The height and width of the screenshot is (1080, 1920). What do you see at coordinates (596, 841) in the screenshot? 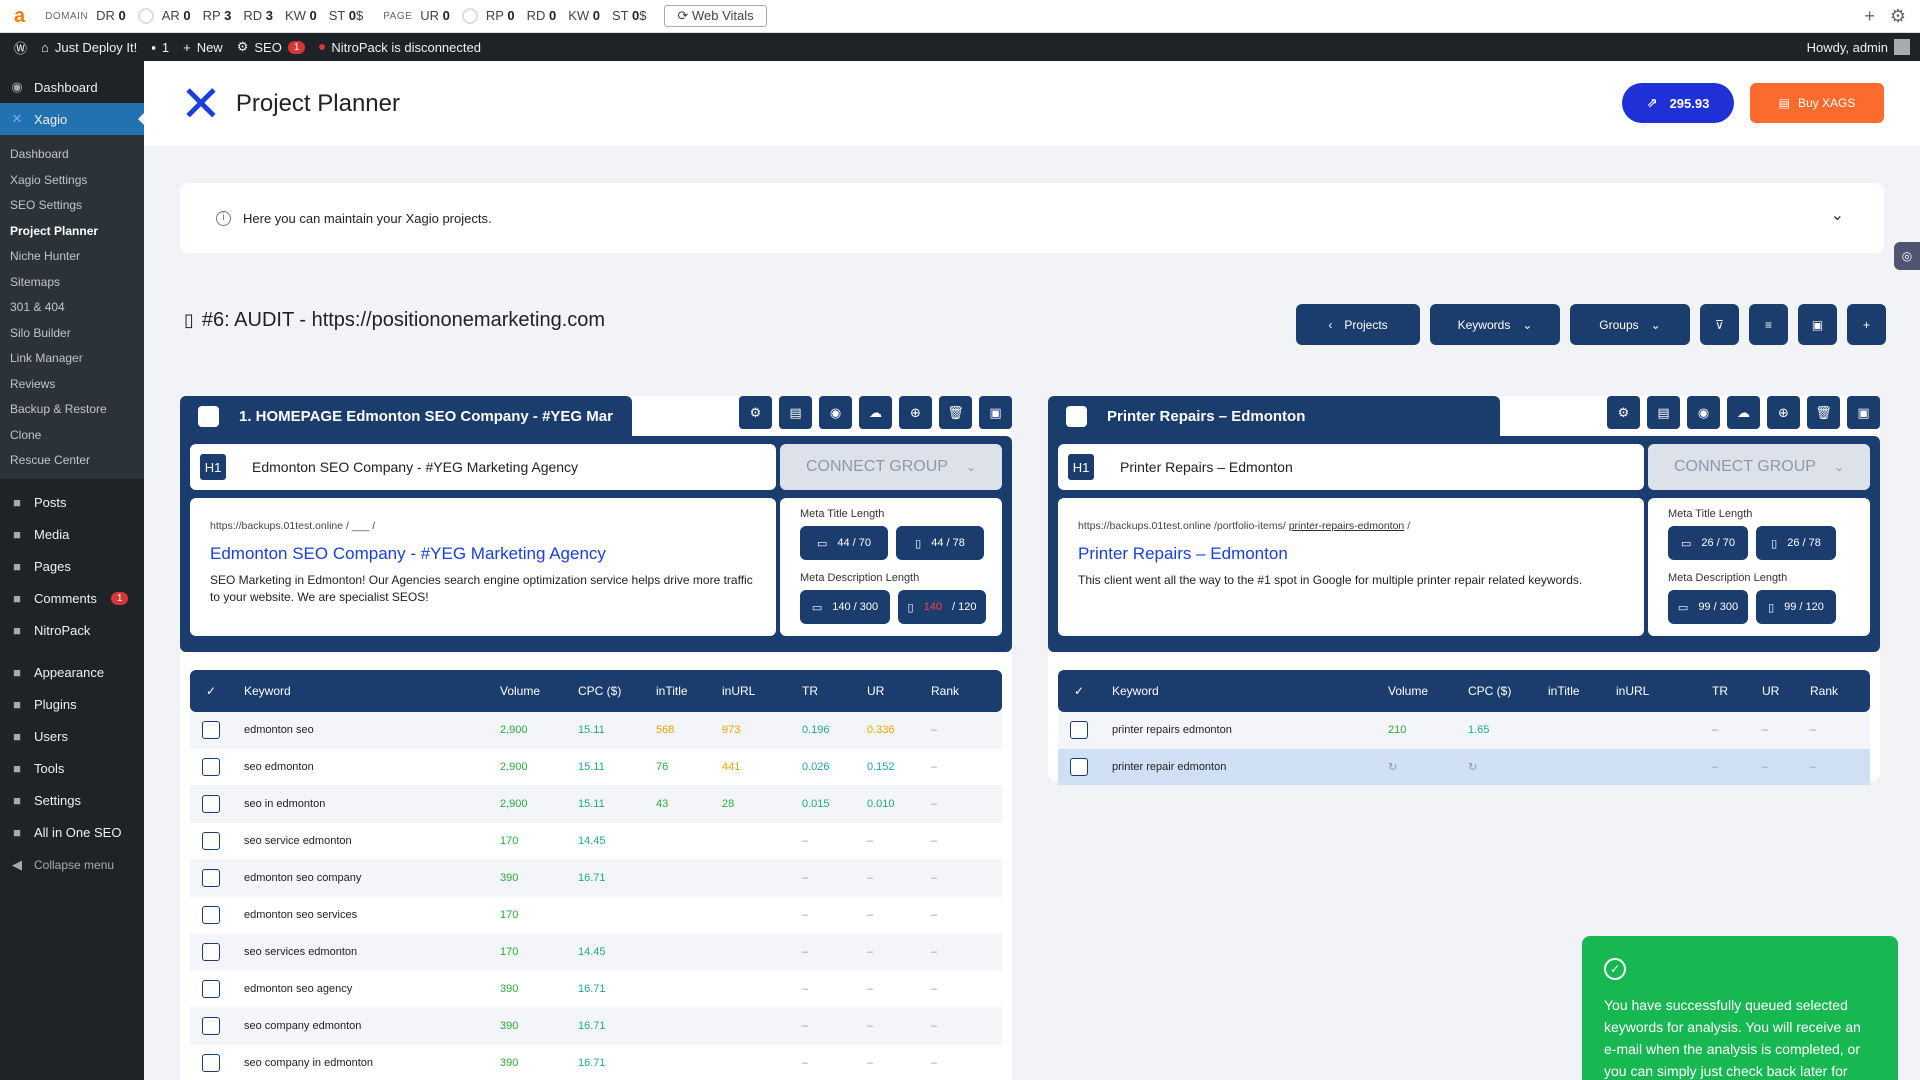
I see `table-row: seo service edmonton 170 14.45 – – –` at bounding box center [596, 841].